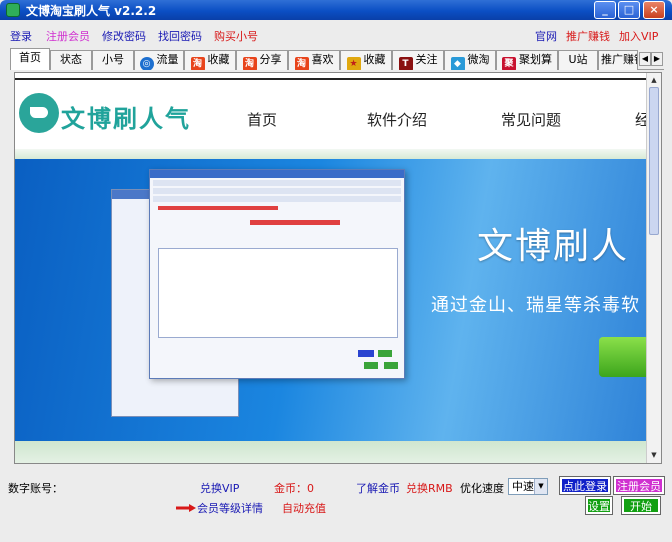  What do you see at coordinates (71, 60) in the screenshot?
I see `tab-status: 状态` at bounding box center [71, 60].